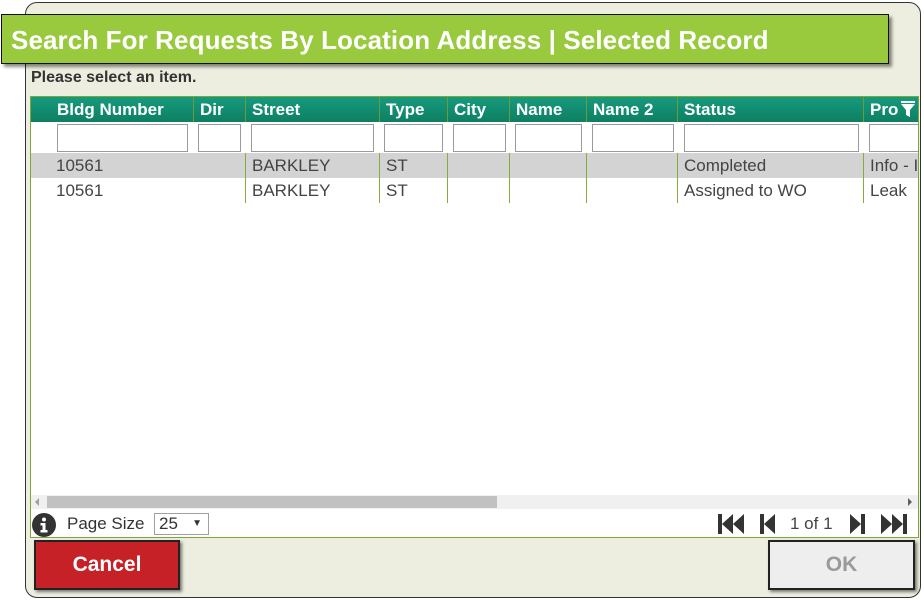 The height and width of the screenshot is (600, 924). I want to click on last-page-icon, so click(894, 524).